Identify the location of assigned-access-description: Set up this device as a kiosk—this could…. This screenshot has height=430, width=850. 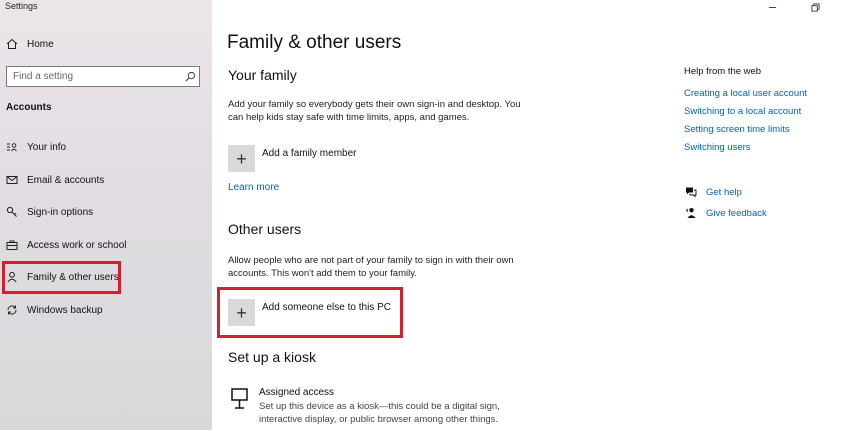
(379, 413).